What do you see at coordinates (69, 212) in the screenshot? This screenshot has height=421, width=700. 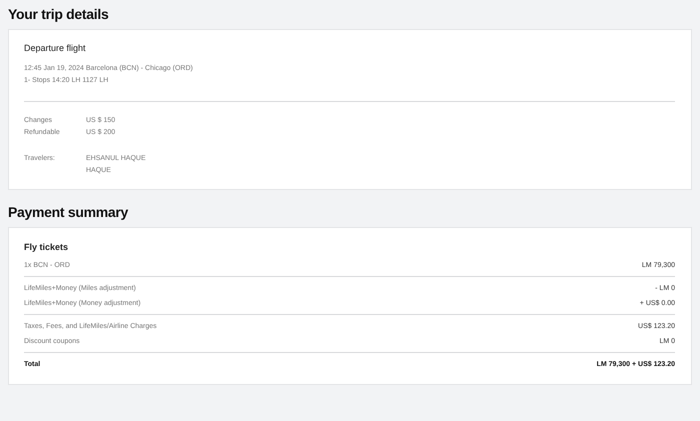 I see `section-heading: Payment summary` at bounding box center [69, 212].